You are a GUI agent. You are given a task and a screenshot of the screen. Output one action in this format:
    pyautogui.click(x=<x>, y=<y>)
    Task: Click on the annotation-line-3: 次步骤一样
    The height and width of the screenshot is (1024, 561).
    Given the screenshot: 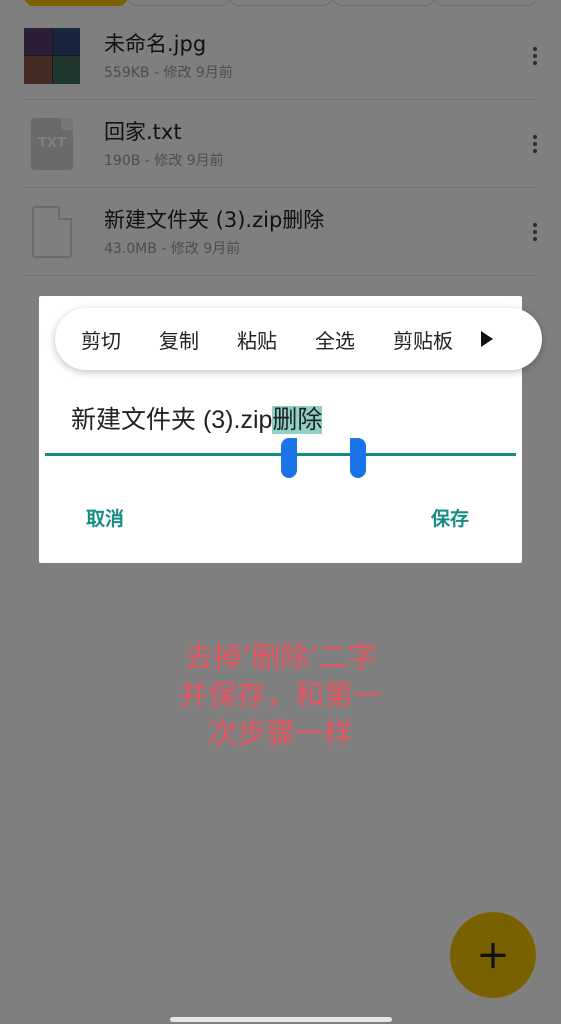 What is the action you would take?
    pyautogui.click(x=280, y=733)
    